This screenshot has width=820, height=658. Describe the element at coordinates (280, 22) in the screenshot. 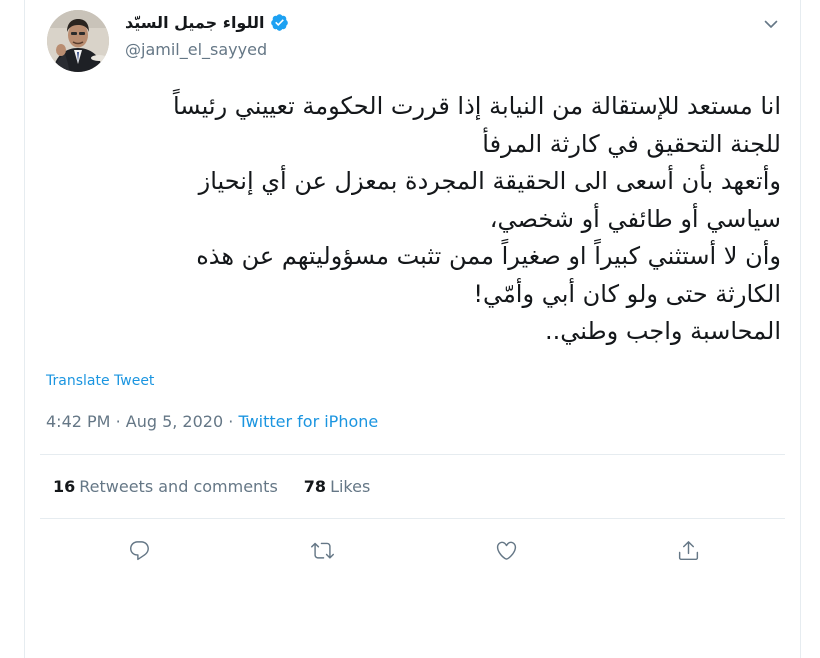

I see `verified-badge-icon` at that location.